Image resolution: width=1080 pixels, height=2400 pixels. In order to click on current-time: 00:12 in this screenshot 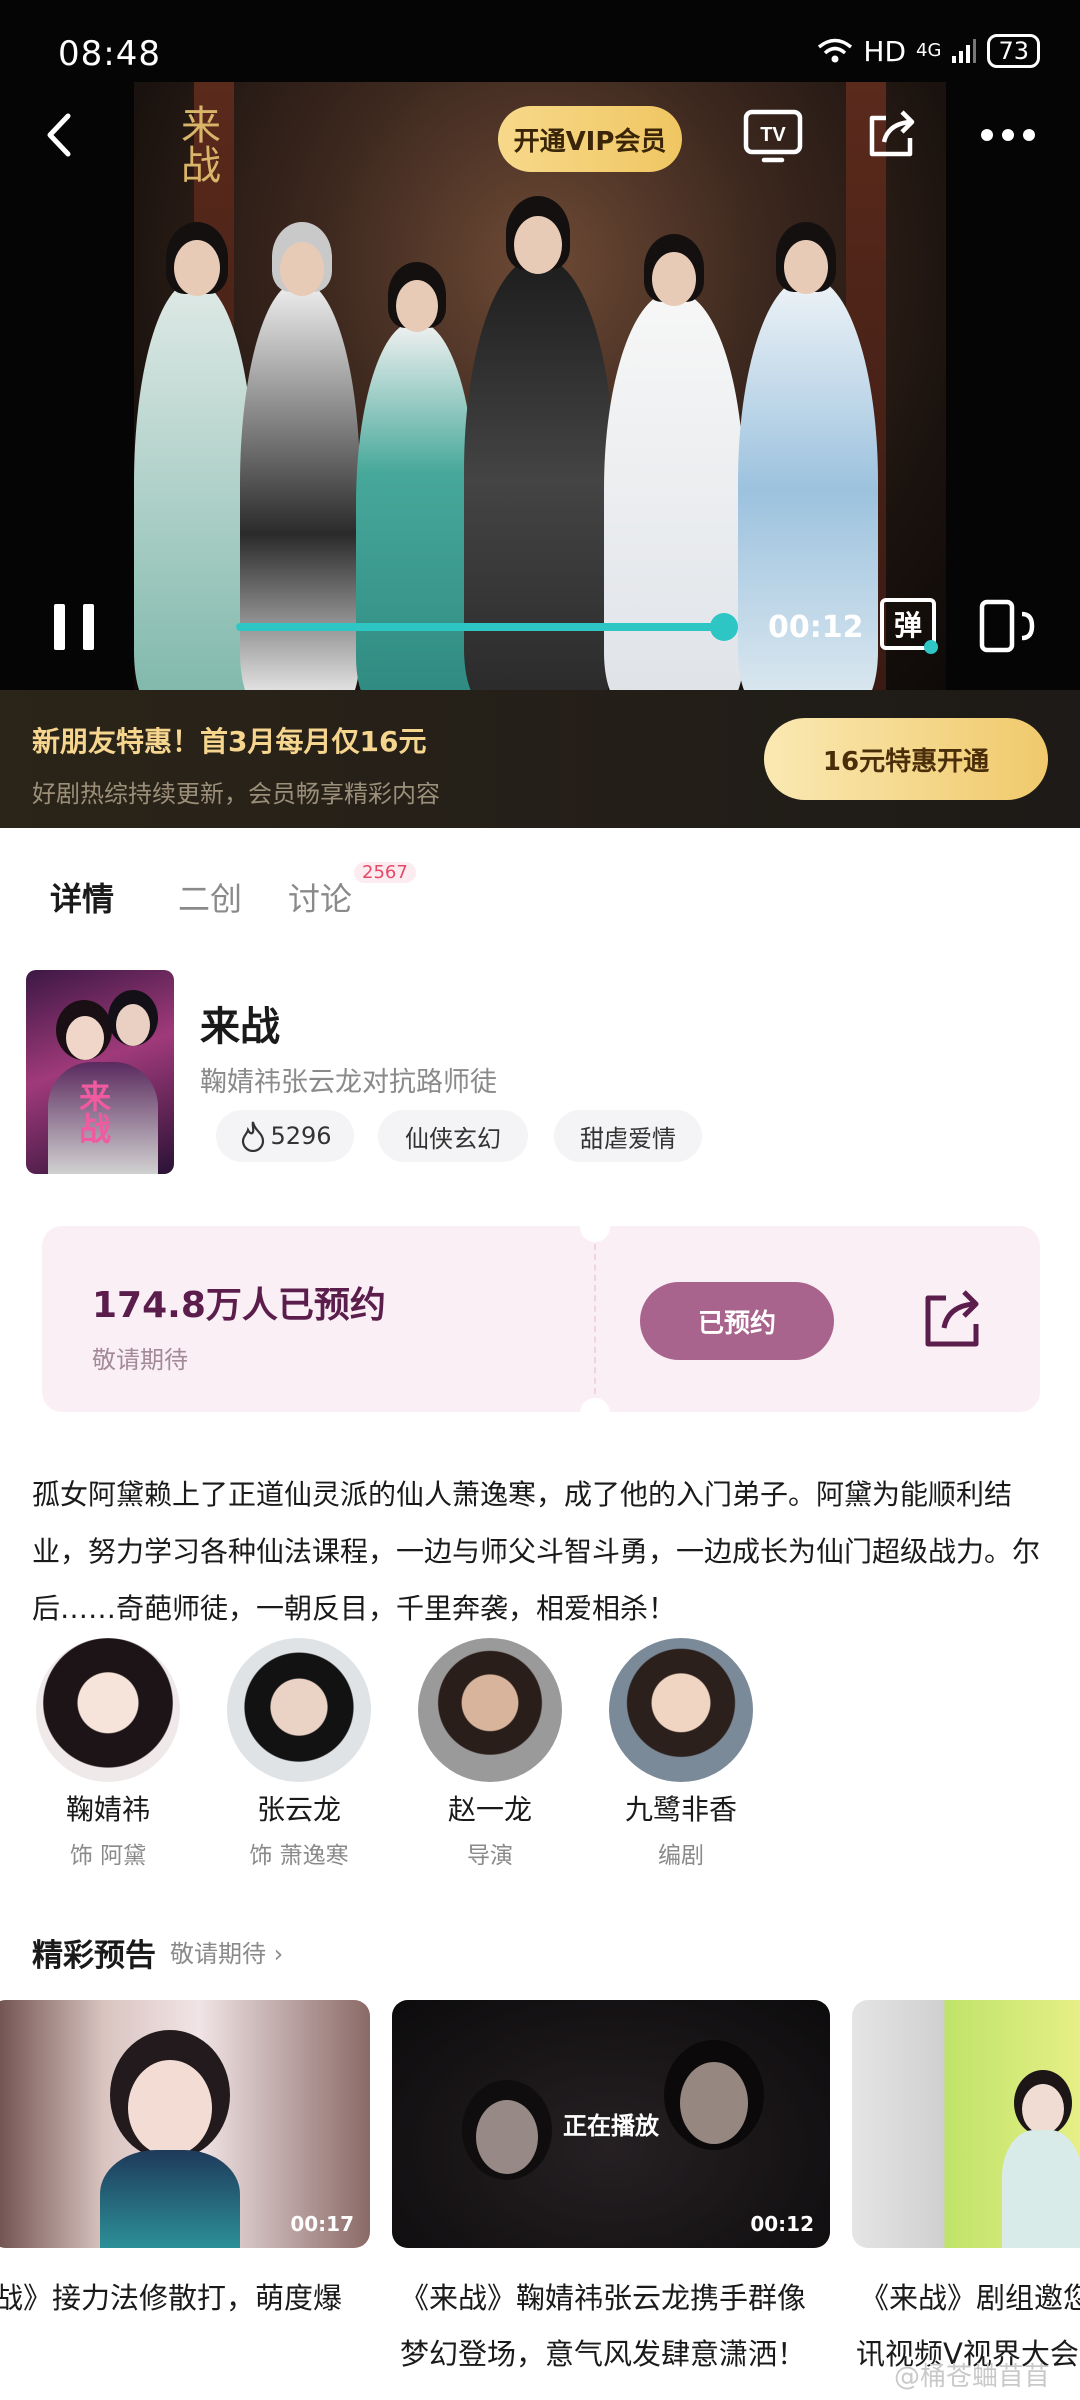, I will do `click(816, 627)`.